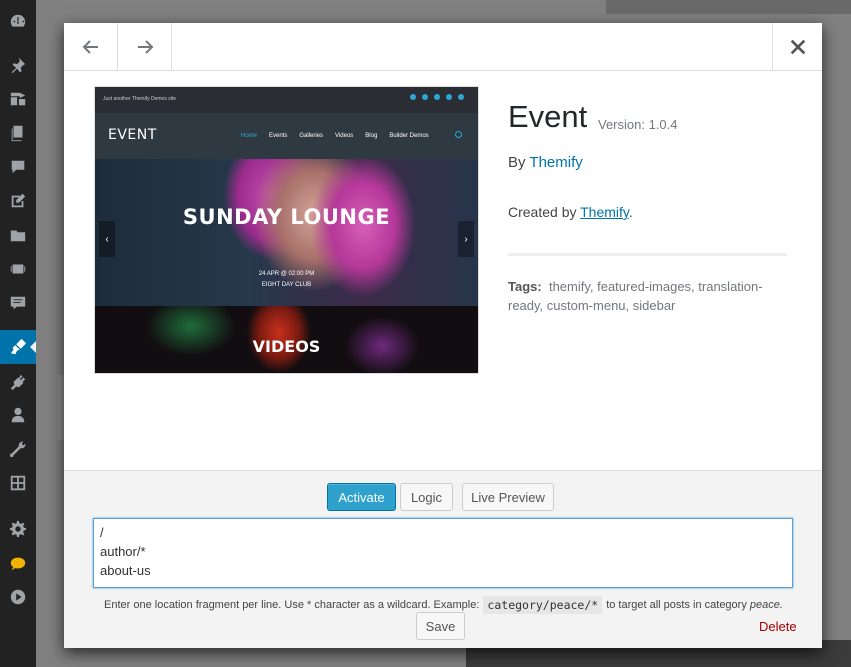  Describe the element at coordinates (409, 136) in the screenshot. I see `screenshot-menu-item: Builder Demos` at that location.